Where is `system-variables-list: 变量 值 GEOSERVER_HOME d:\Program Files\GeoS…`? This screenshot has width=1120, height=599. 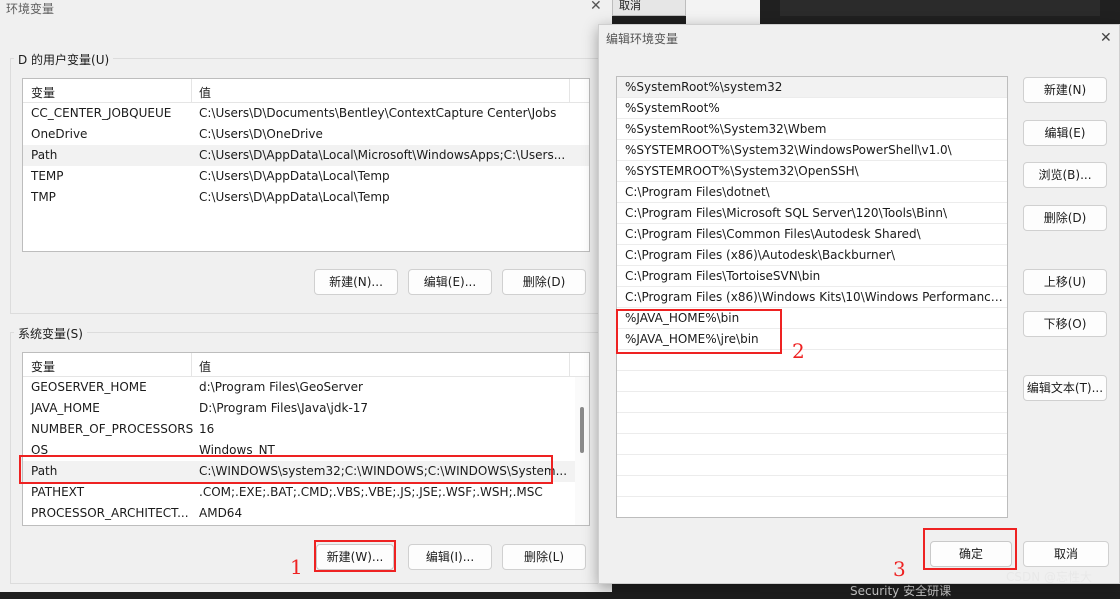 system-variables-list: 变量 值 GEOSERVER_HOME d:\Program Files\GeoS… is located at coordinates (306, 439).